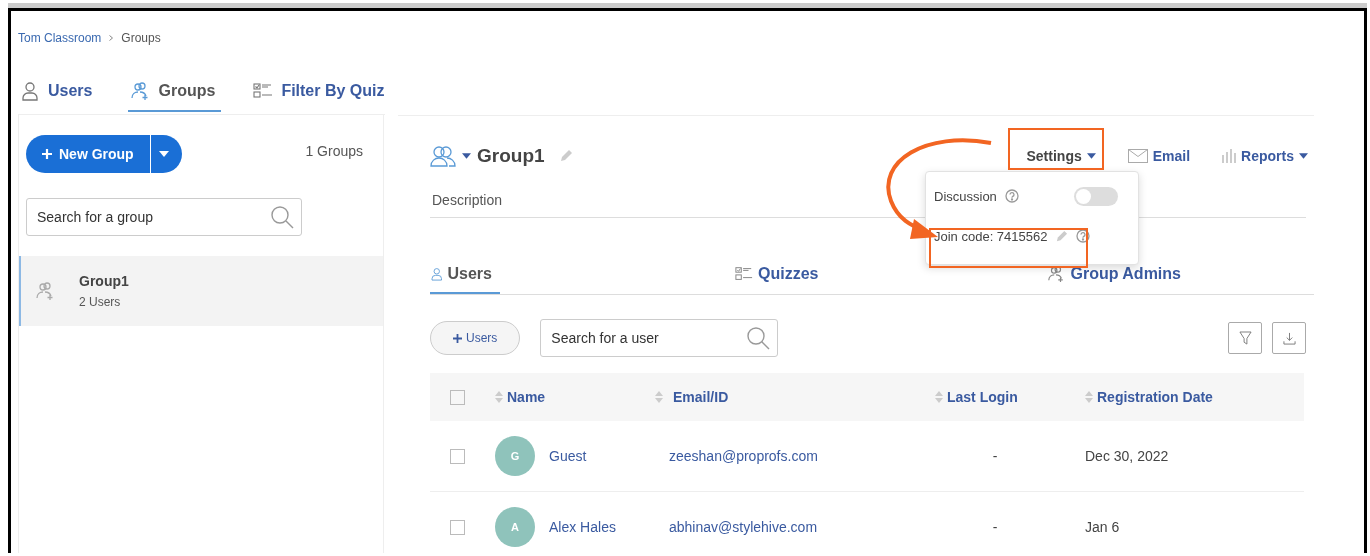 The width and height of the screenshot is (1370, 556). Describe the element at coordinates (465, 275) in the screenshot. I see `content-tab: Users` at that location.